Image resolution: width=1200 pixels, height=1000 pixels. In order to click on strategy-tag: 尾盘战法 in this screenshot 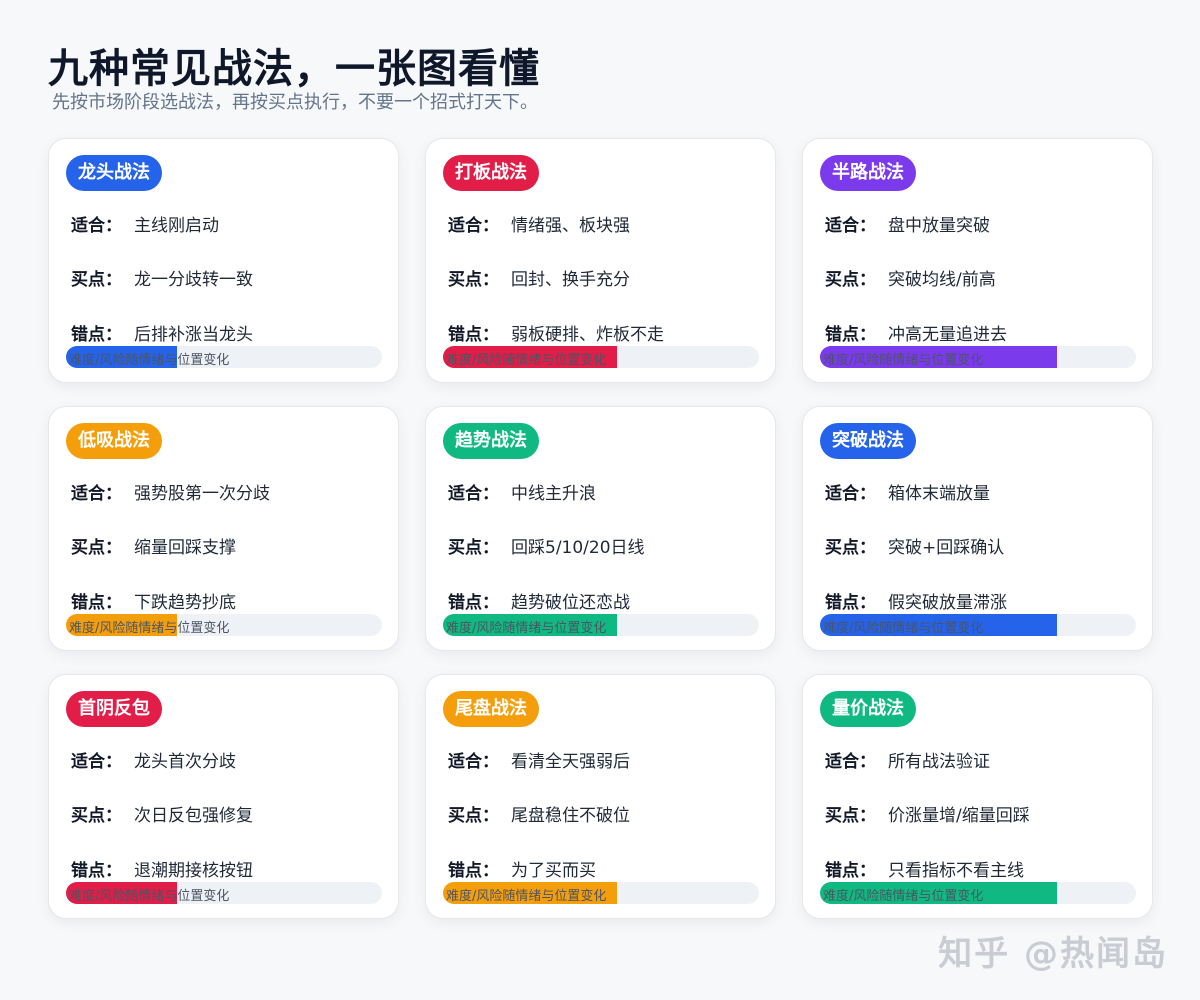, I will do `click(491, 709)`.